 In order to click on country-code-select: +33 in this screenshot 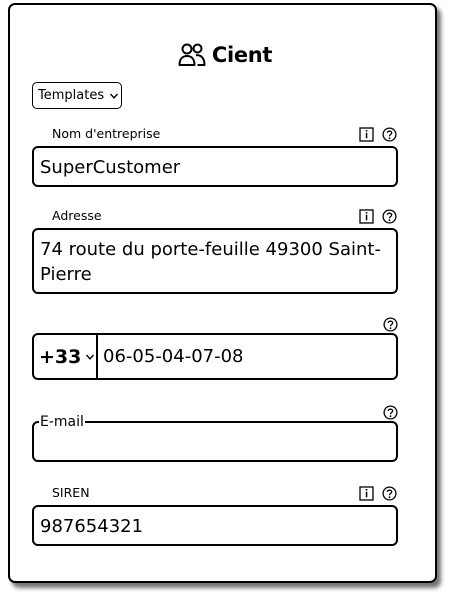, I will do `click(66, 356)`.